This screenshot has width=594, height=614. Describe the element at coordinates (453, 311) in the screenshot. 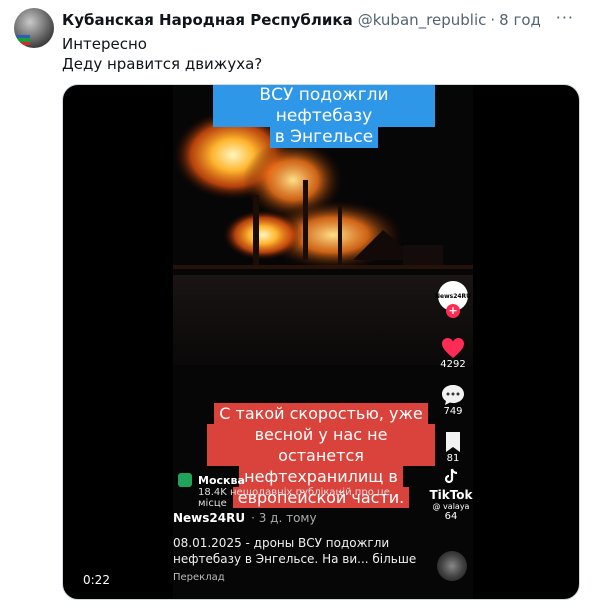

I see `follow-plus-icon: +` at that location.